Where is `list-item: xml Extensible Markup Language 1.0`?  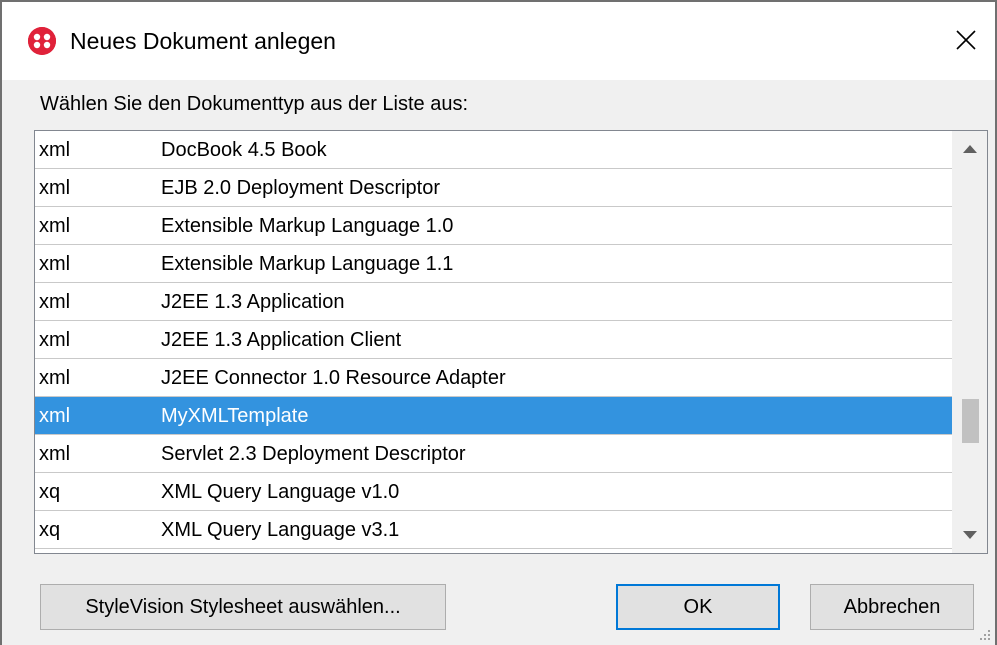
list-item: xml Extensible Markup Language 1.0 is located at coordinates (495, 226).